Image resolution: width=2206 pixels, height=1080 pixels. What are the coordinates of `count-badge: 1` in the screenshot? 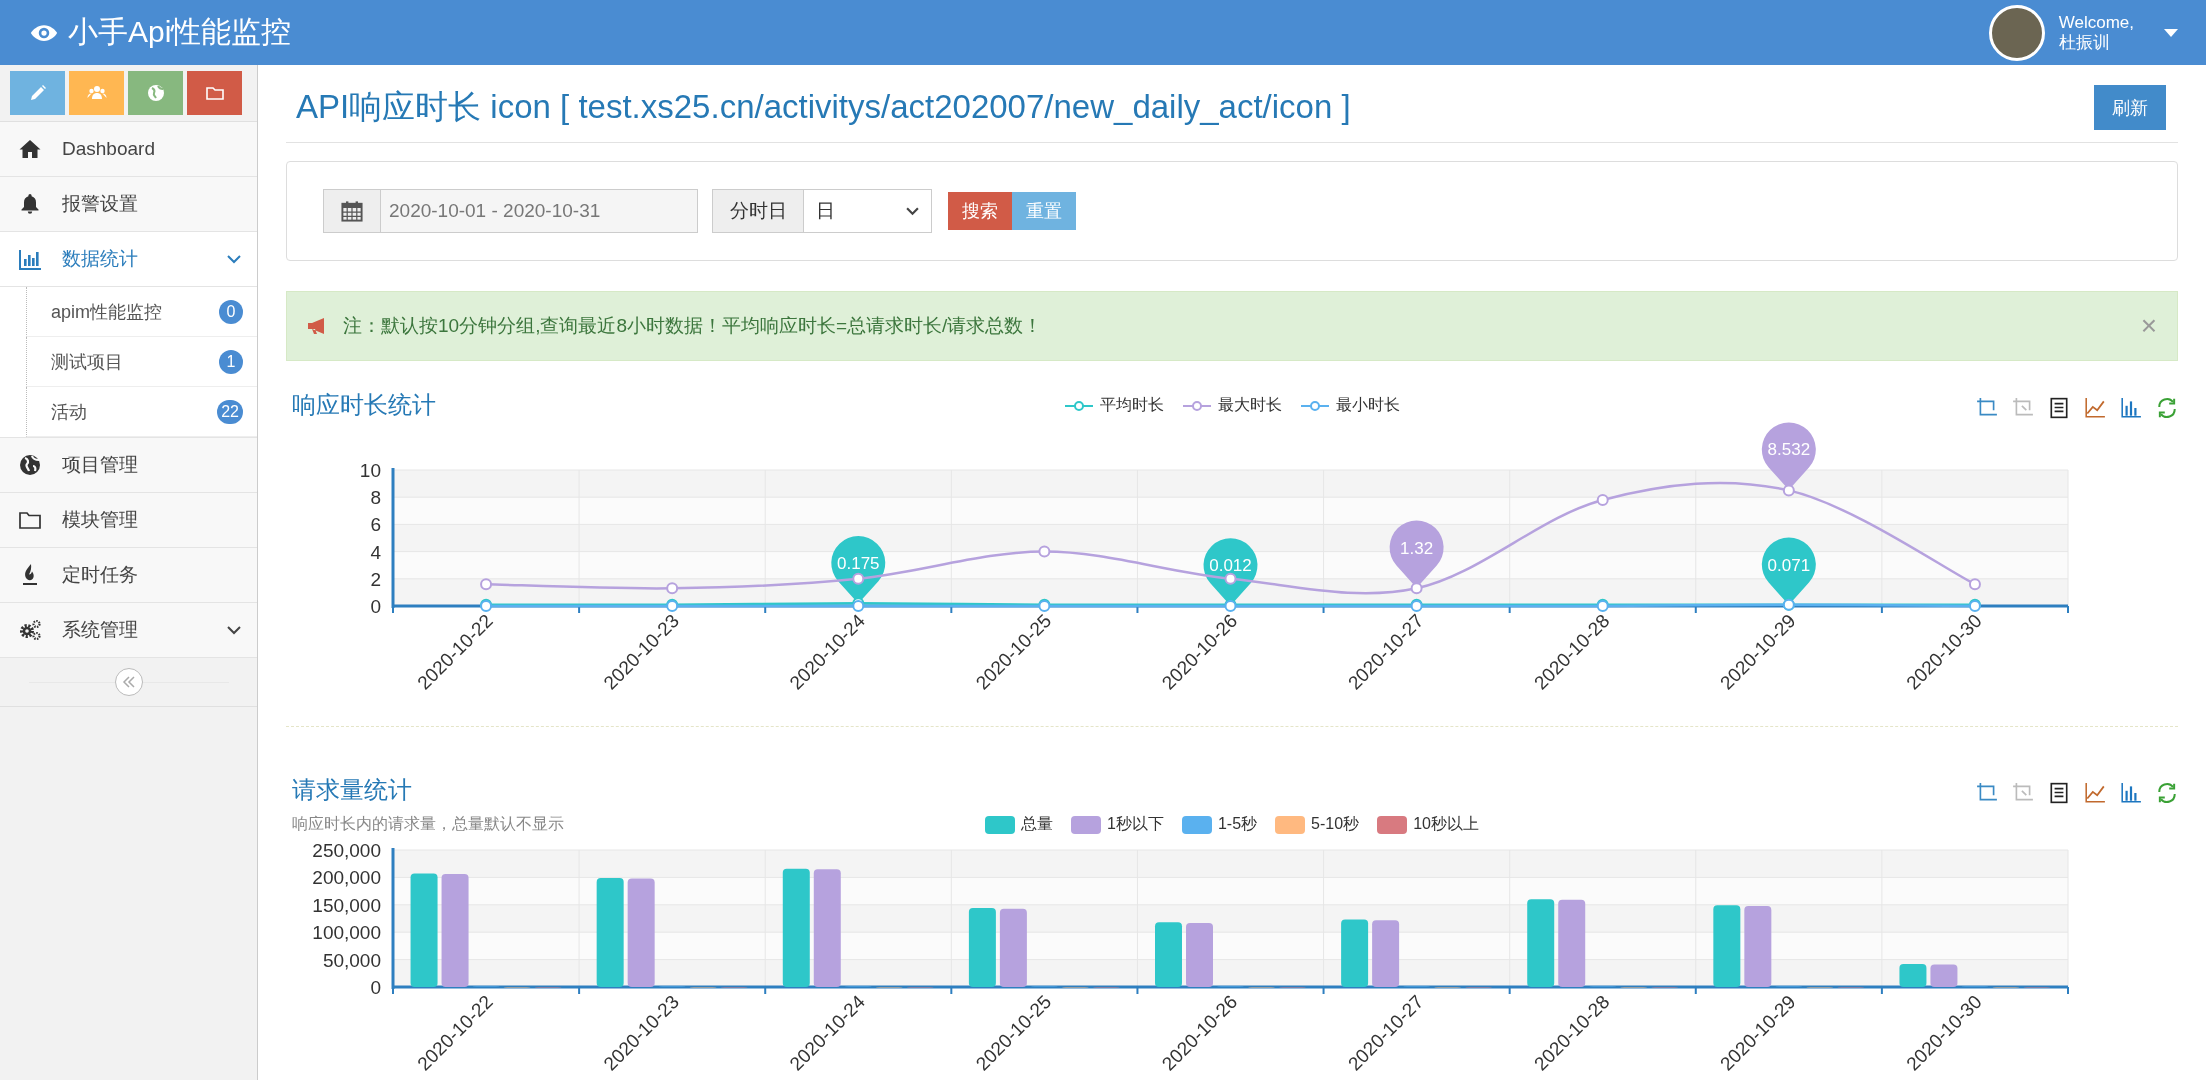 It's located at (231, 361).